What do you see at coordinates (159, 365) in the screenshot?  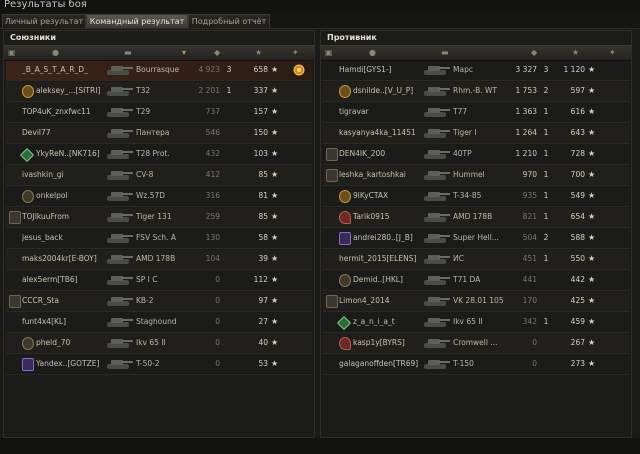 I see `player-row: Yandex..[GOTZE] T-50-2 0 53 ★` at bounding box center [159, 365].